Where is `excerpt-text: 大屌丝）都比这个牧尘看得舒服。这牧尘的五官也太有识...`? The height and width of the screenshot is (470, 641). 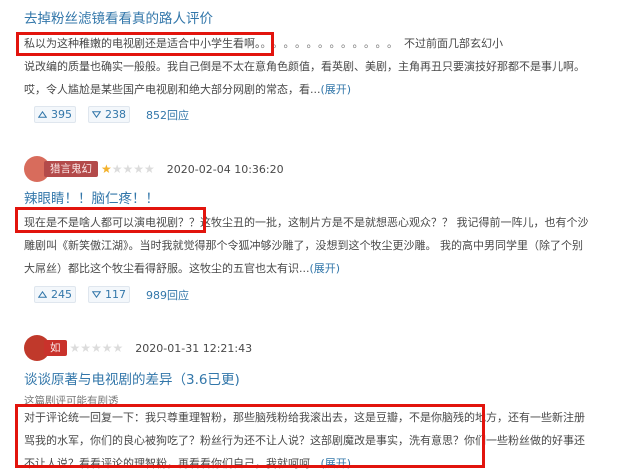 excerpt-text: 大屌丝）都比这个牧尘看得舒服。这牧尘的五官也太有识... is located at coordinates (167, 268).